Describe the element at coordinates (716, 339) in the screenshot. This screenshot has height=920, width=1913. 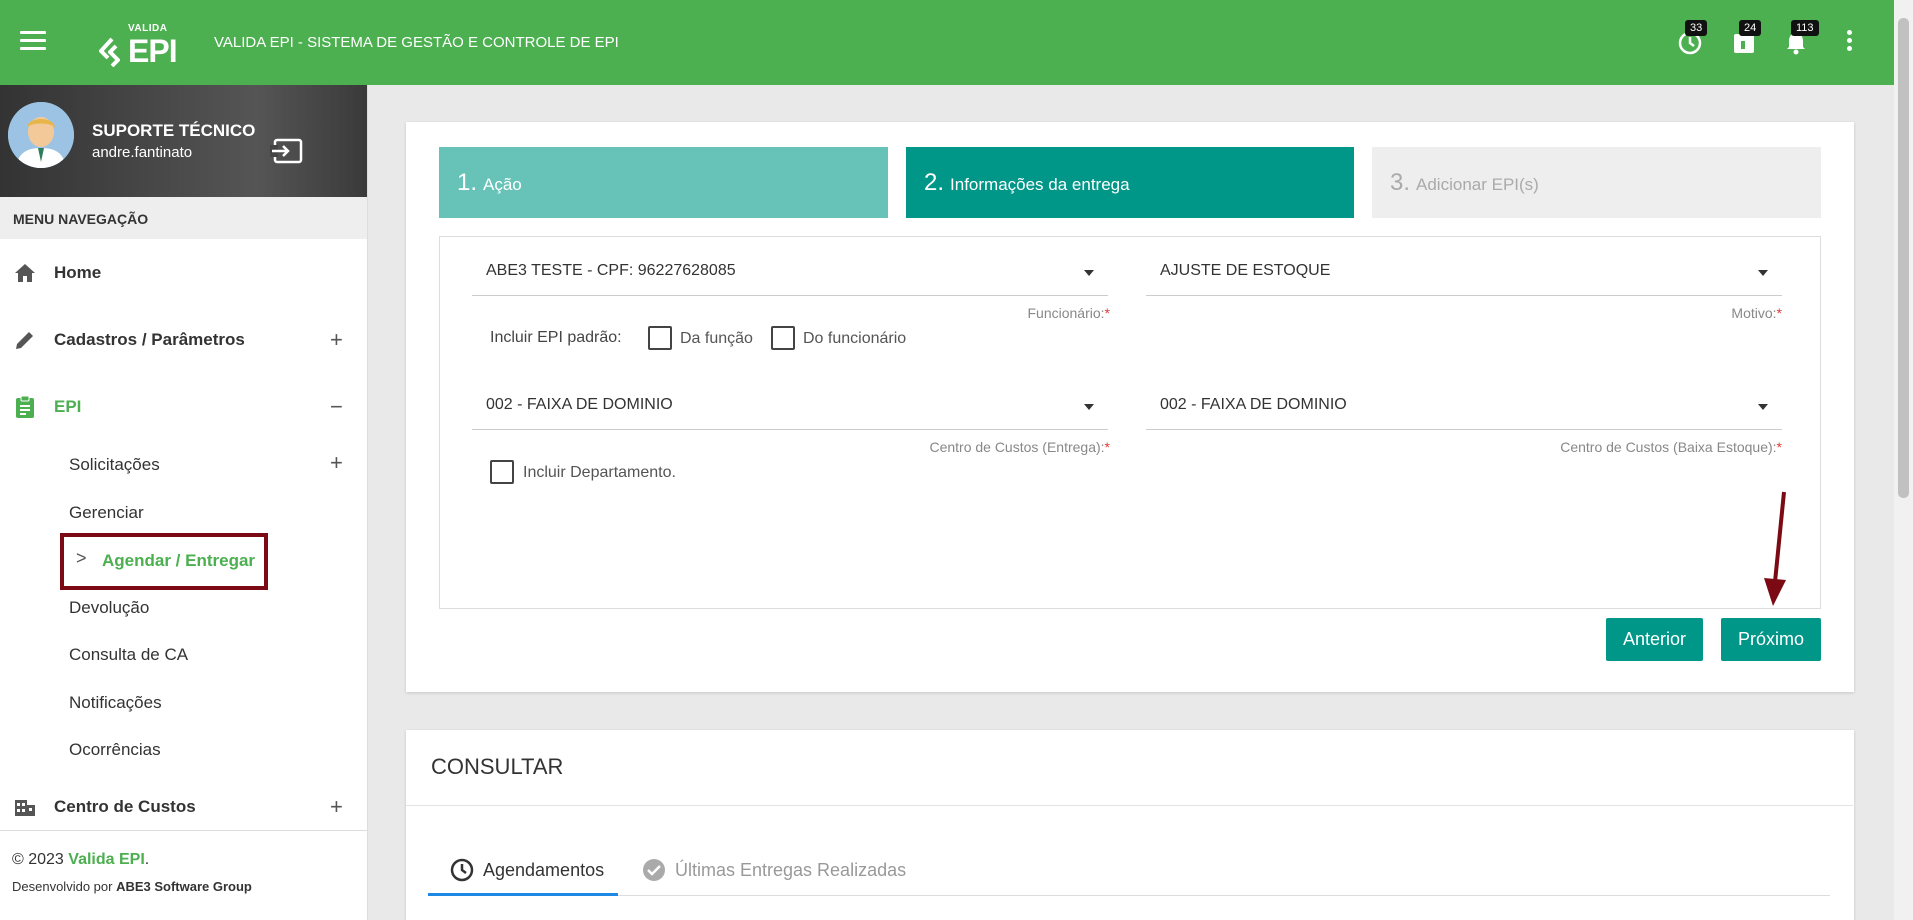
I see `da-funcao-label: Da função` at that location.